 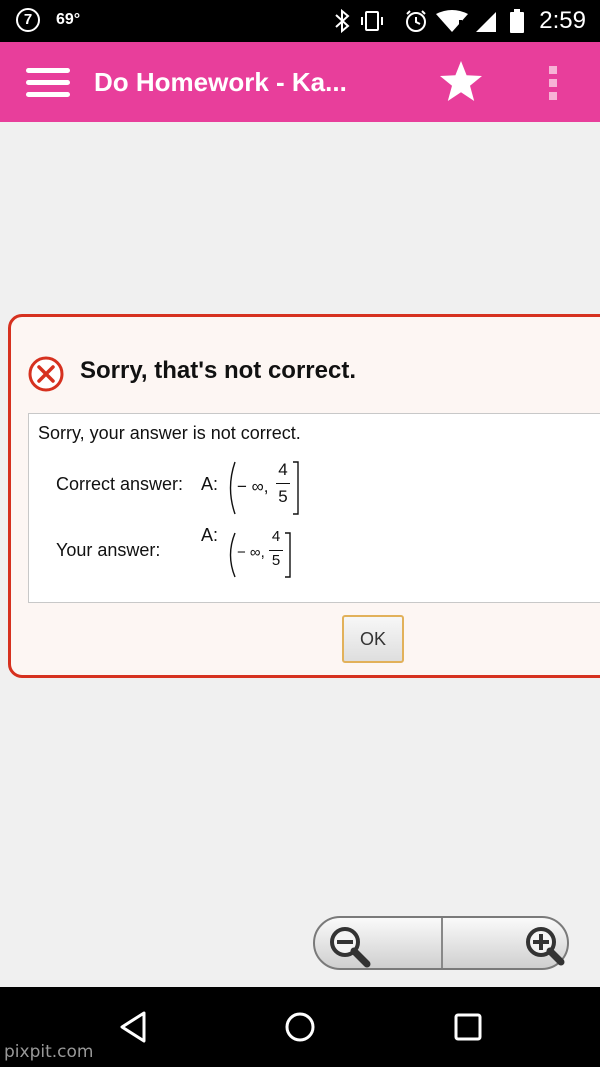 I want to click on vibrate-icon, so click(x=372, y=21).